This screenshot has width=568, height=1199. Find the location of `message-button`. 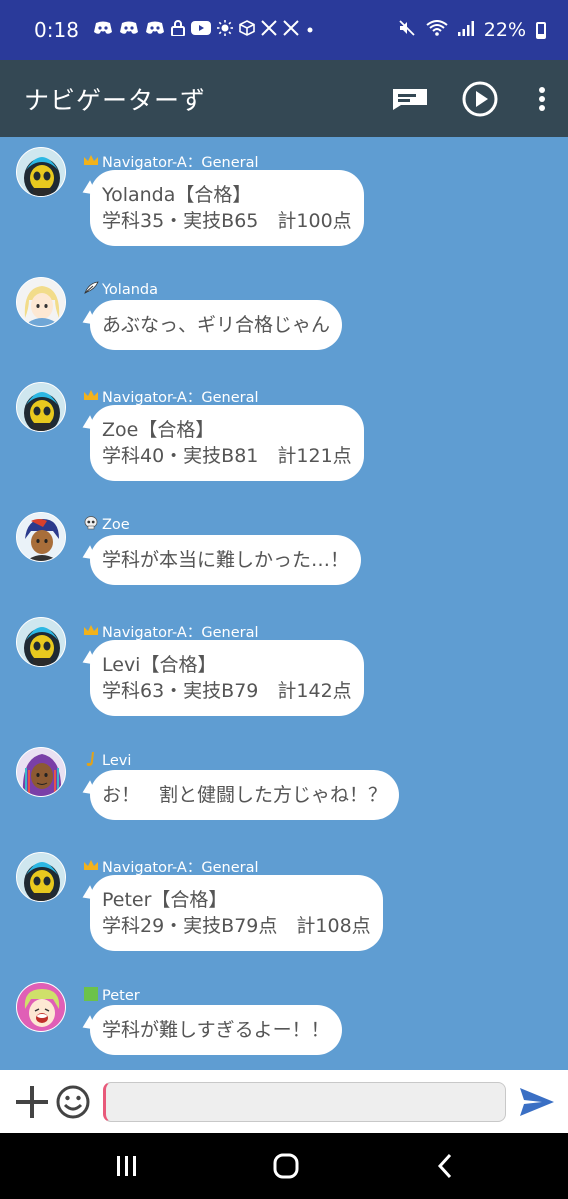

message-button is located at coordinates (410, 99).